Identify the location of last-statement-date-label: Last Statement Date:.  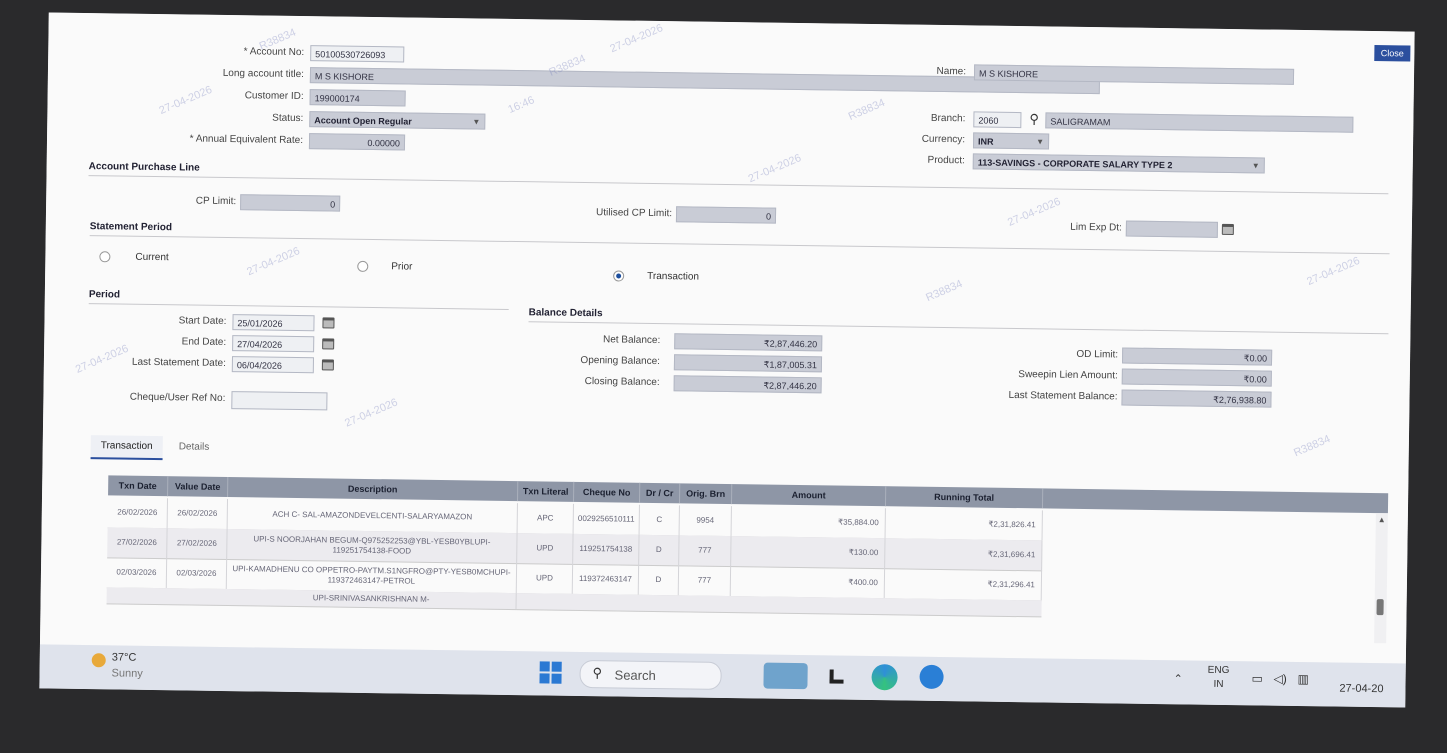
(178, 363).